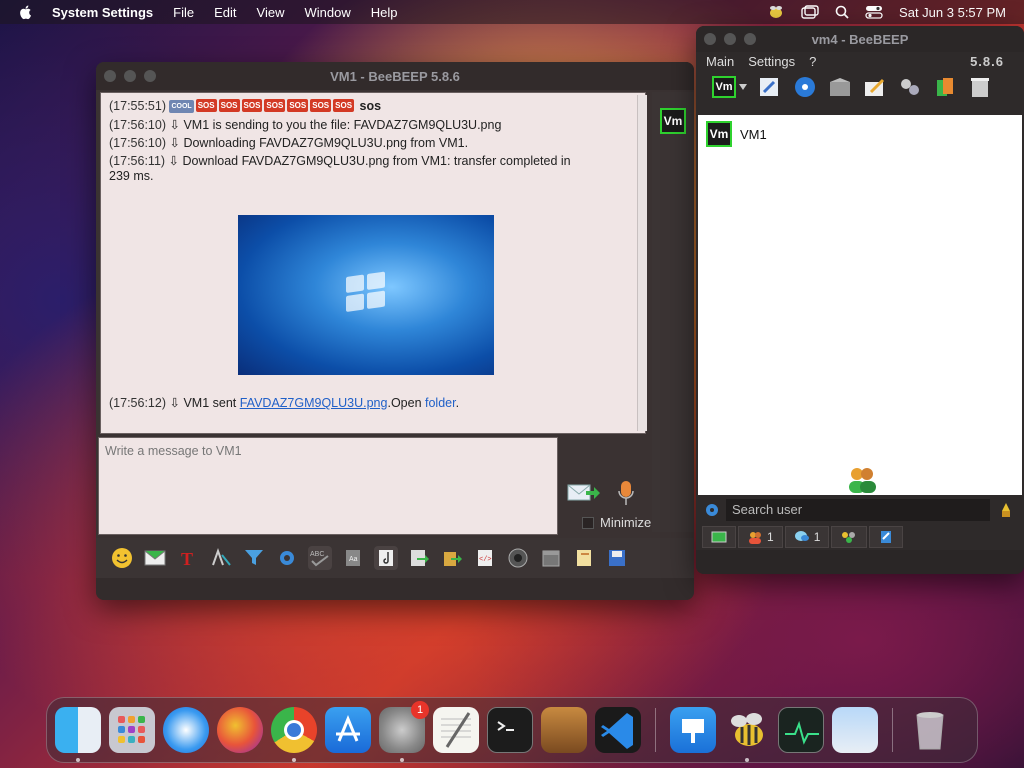  What do you see at coordinates (370, 106) in the screenshot?
I see `message-text: sos` at bounding box center [370, 106].